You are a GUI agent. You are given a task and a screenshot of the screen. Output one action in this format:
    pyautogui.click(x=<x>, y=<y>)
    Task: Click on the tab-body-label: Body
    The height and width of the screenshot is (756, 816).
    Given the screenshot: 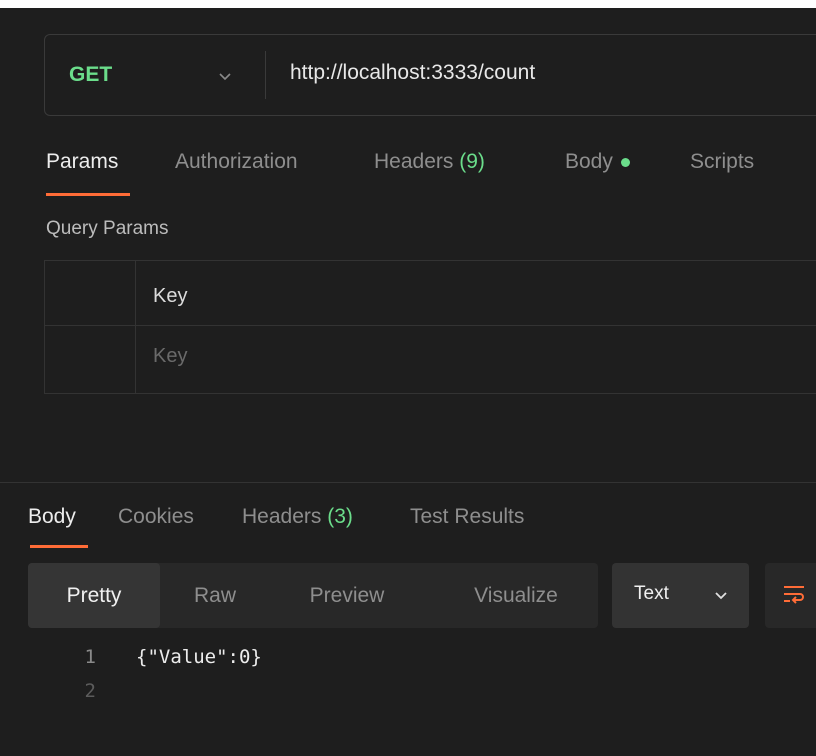 What is the action you would take?
    pyautogui.click(x=589, y=161)
    